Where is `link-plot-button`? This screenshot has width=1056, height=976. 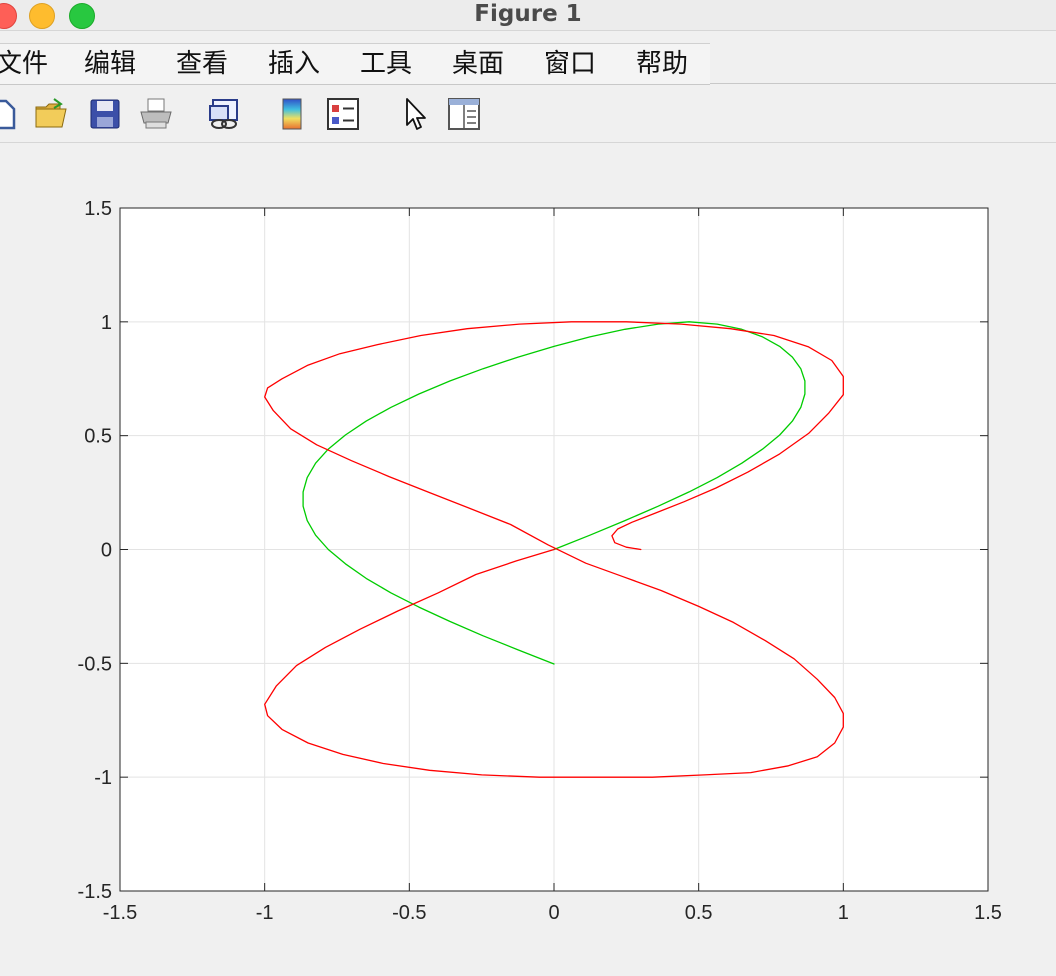 link-plot-button is located at coordinates (224, 114).